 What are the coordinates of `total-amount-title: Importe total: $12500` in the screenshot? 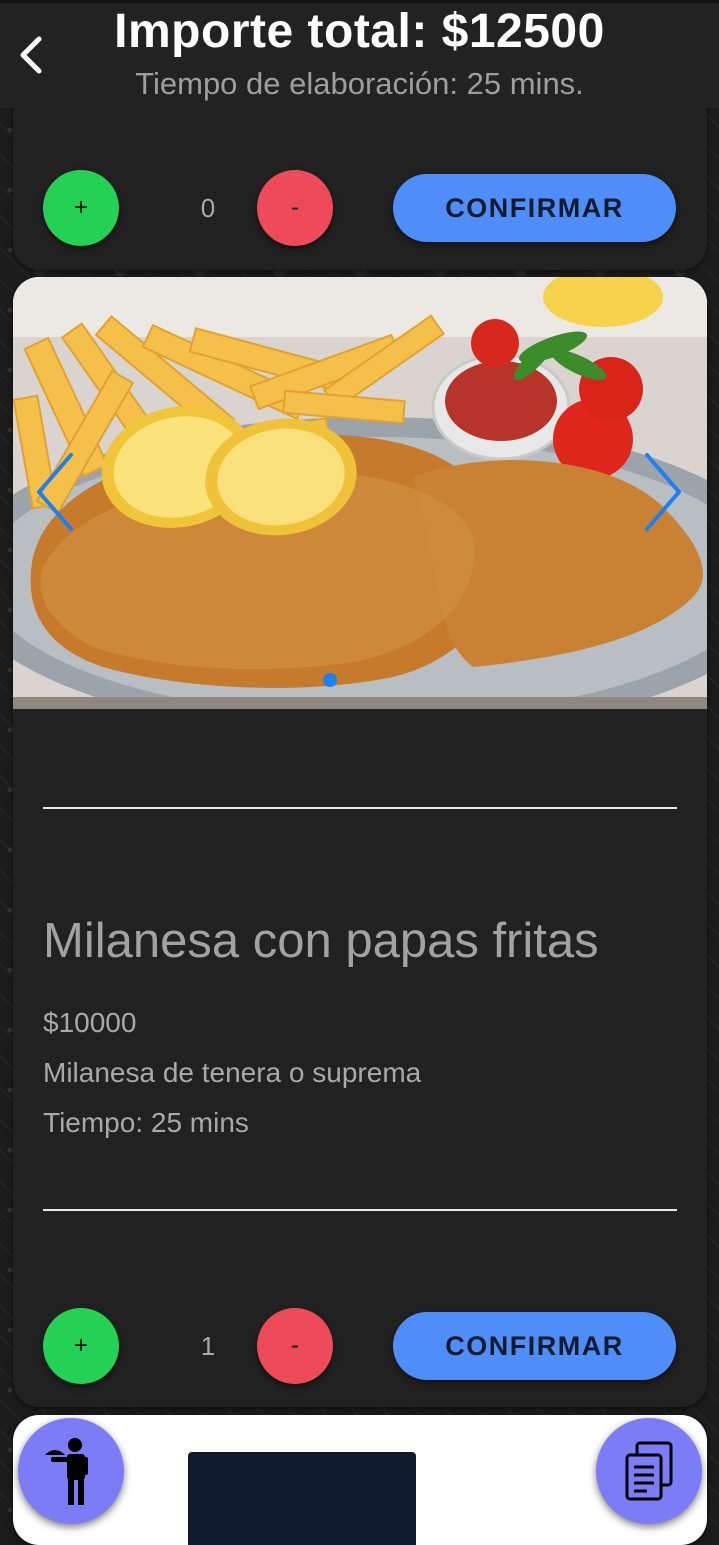 It's located at (359, 31).